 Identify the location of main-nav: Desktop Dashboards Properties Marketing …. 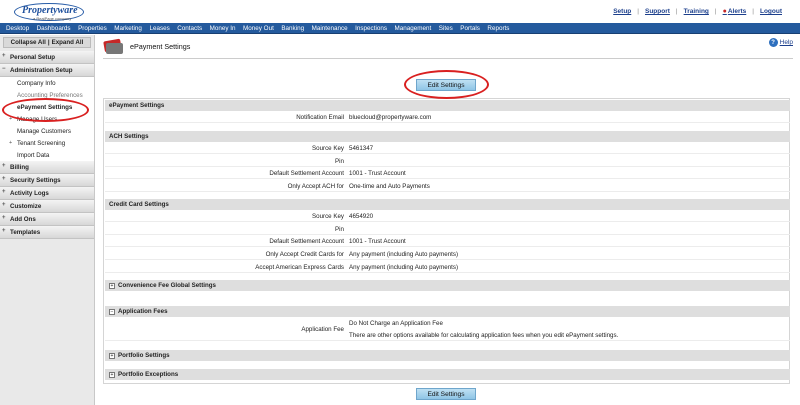
(400, 28).